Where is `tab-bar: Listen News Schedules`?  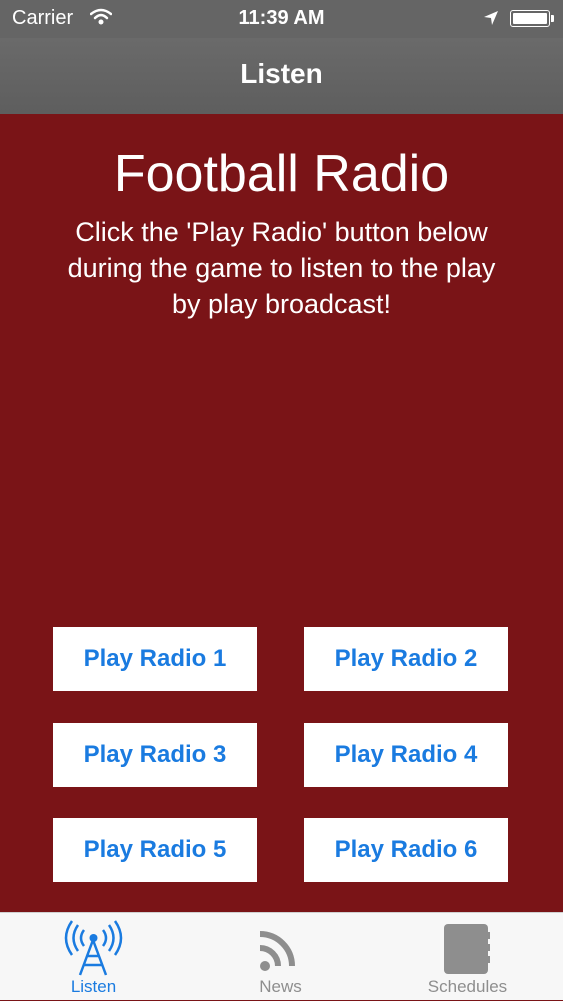
tab-bar: Listen News Schedules is located at coordinates (281, 956).